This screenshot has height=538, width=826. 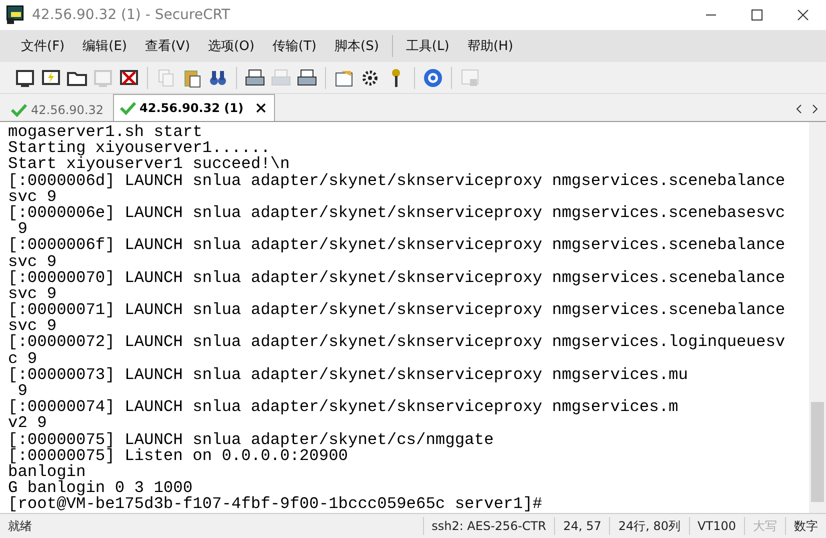 I want to click on terminal-line: [:0000006e] LAUNCH snlua adapter/skynet/sknserviceproxy nmgservices.scenebasesvc, so click(x=397, y=213).